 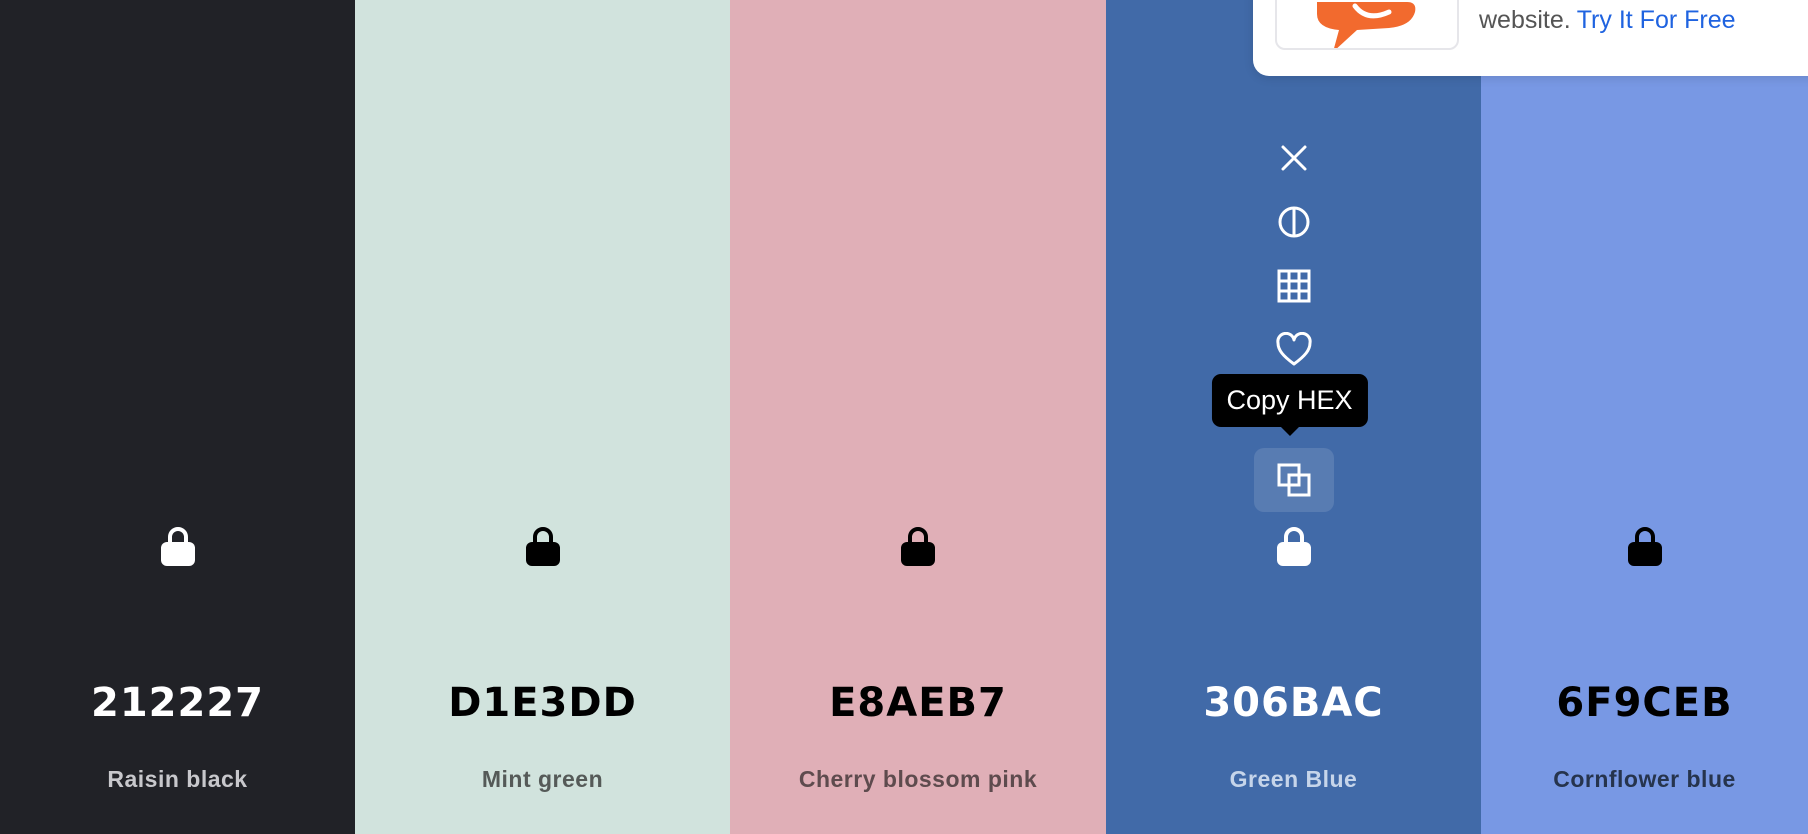 I want to click on grid-icon, so click(x=1293, y=286).